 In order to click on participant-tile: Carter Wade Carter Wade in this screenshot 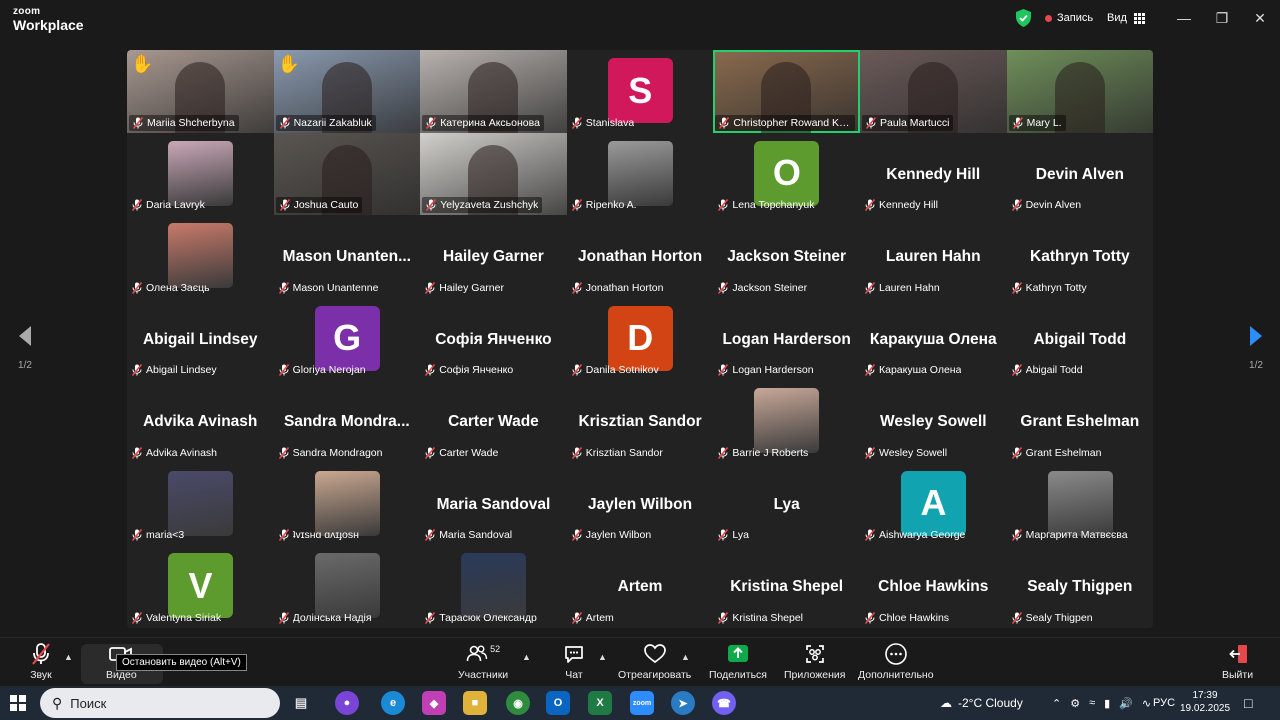, I will do `click(493, 421)`.